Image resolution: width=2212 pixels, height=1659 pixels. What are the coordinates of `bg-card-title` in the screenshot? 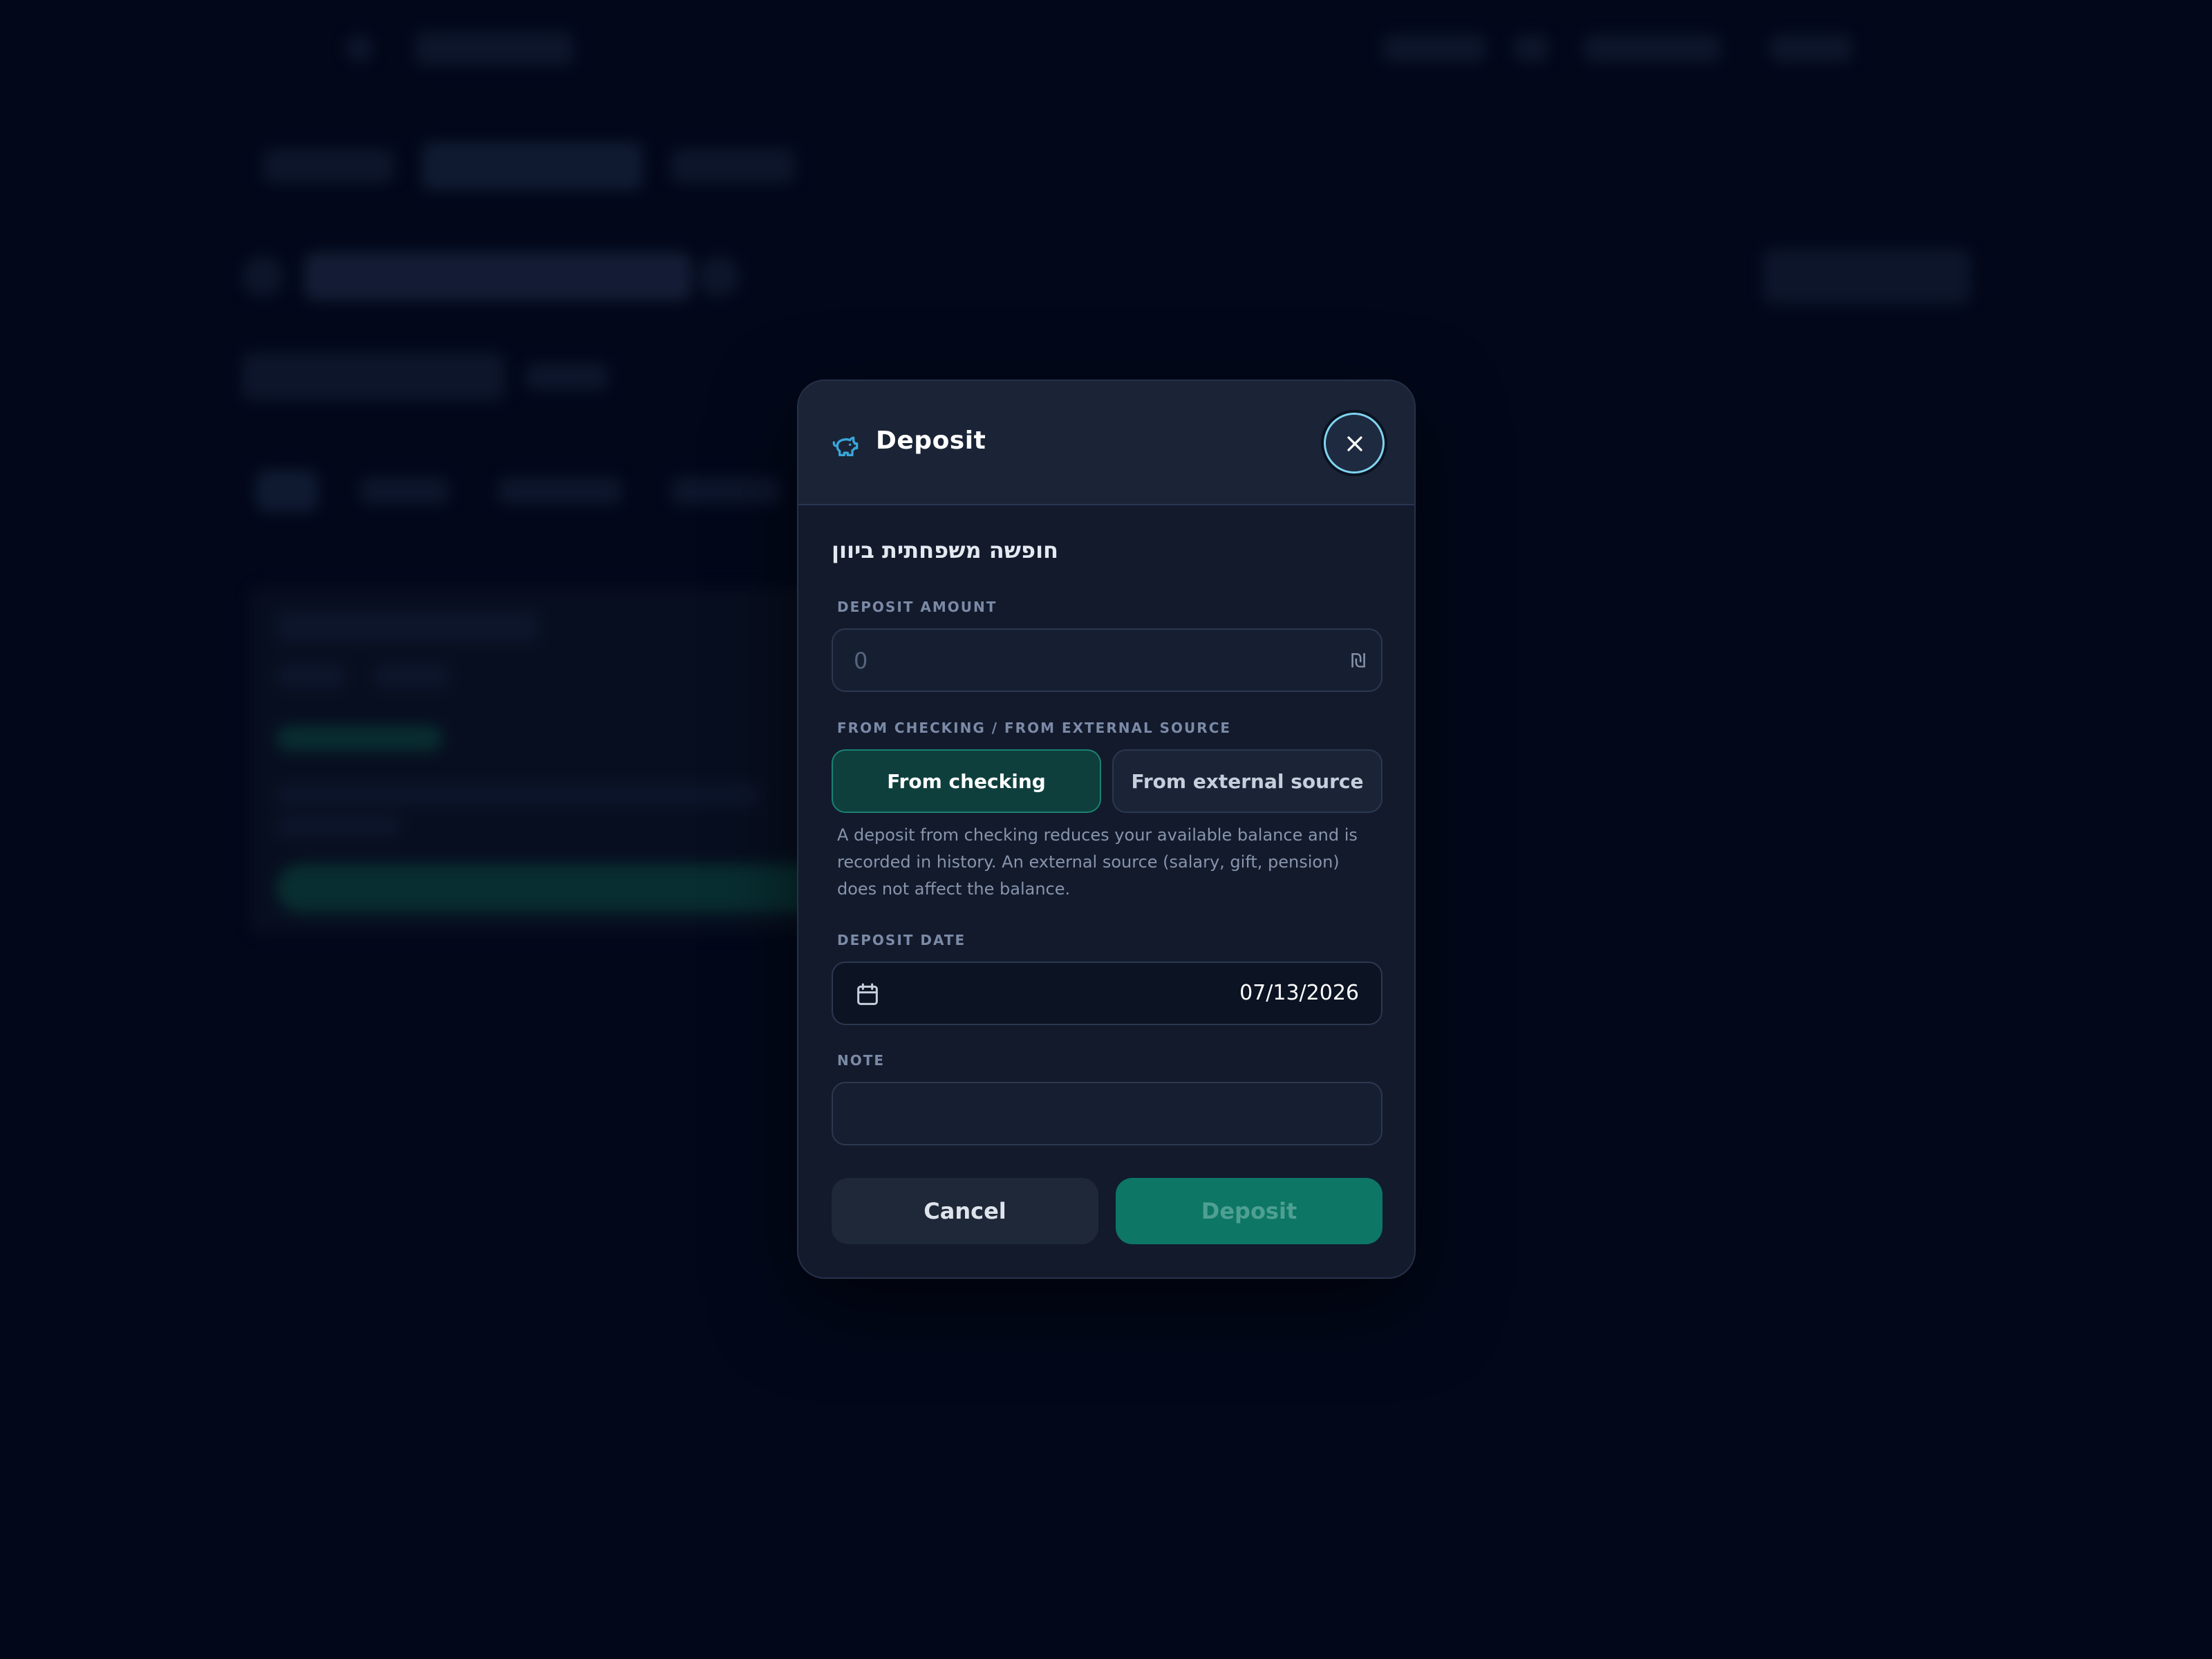 It's located at (407, 627).